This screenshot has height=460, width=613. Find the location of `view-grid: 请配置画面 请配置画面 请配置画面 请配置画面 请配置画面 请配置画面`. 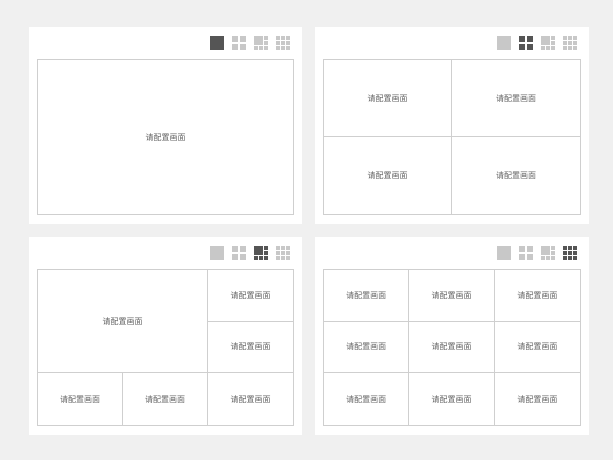

view-grid: 请配置画面 请配置画面 请配置画面 请配置画面 请配置画面 请配置画面 is located at coordinates (165, 347).